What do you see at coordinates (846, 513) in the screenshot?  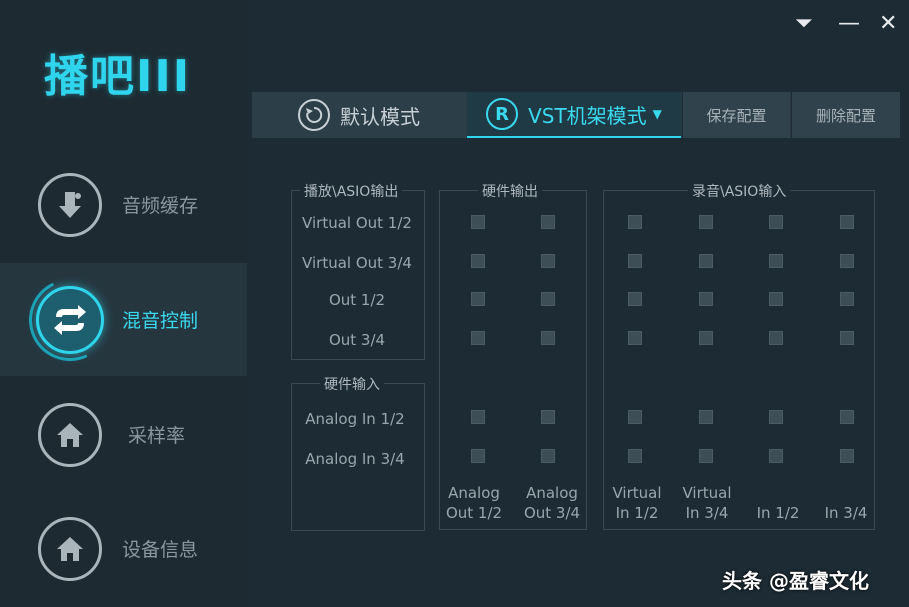 I see `column-label-in-34: In 3/4` at bounding box center [846, 513].